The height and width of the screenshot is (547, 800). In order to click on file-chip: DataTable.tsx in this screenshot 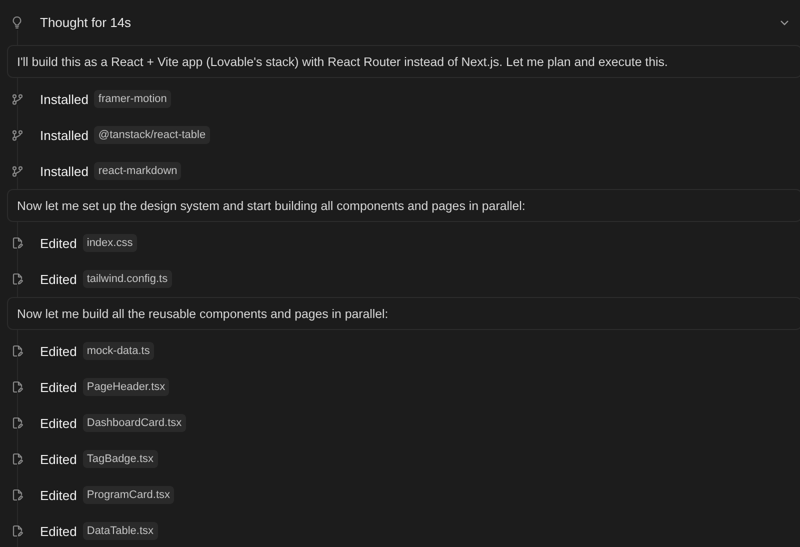, I will do `click(120, 531)`.